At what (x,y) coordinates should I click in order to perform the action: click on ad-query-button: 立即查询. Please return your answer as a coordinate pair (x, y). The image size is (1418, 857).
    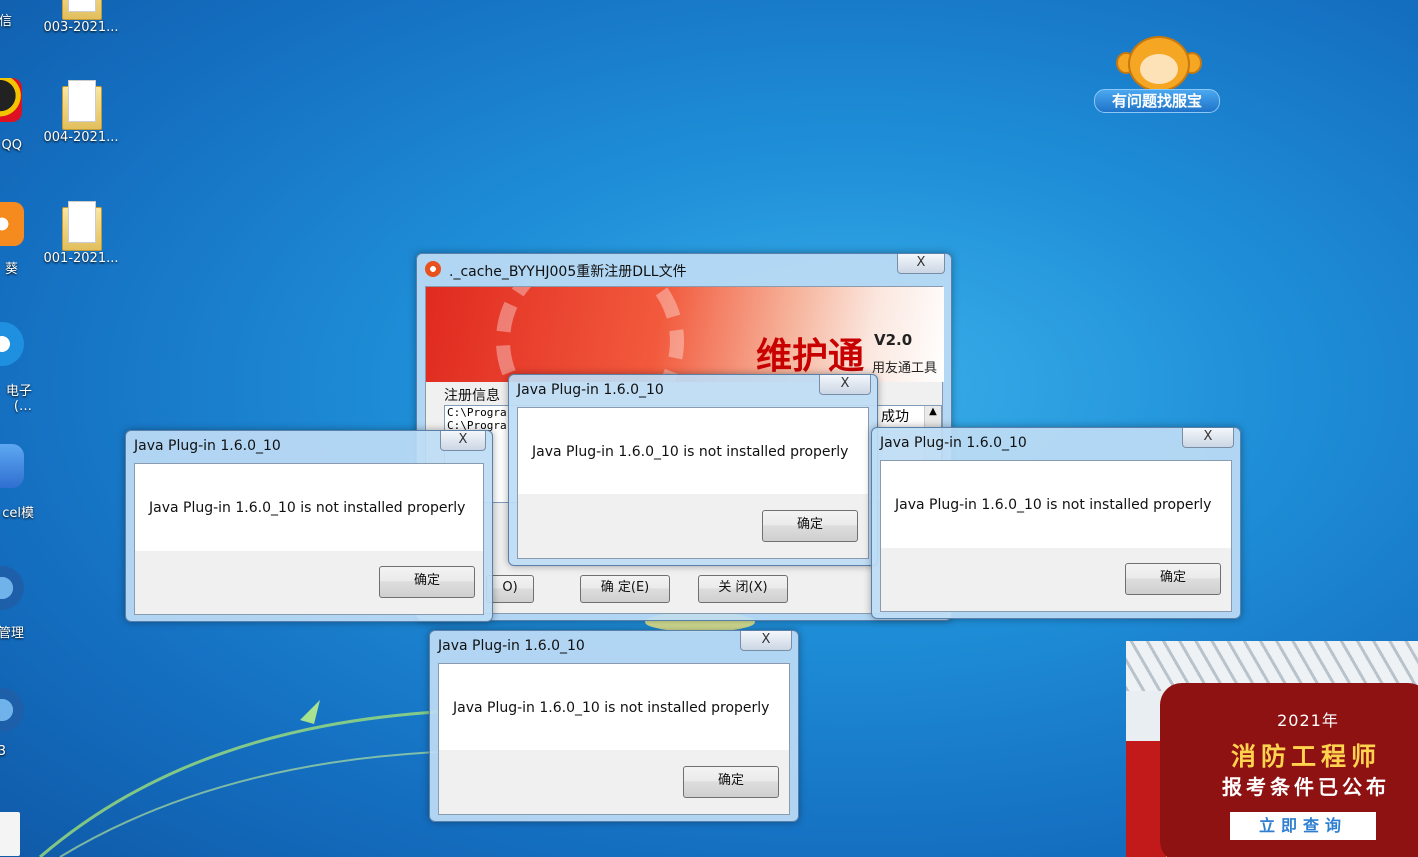
    Looking at the image, I should click on (1303, 826).